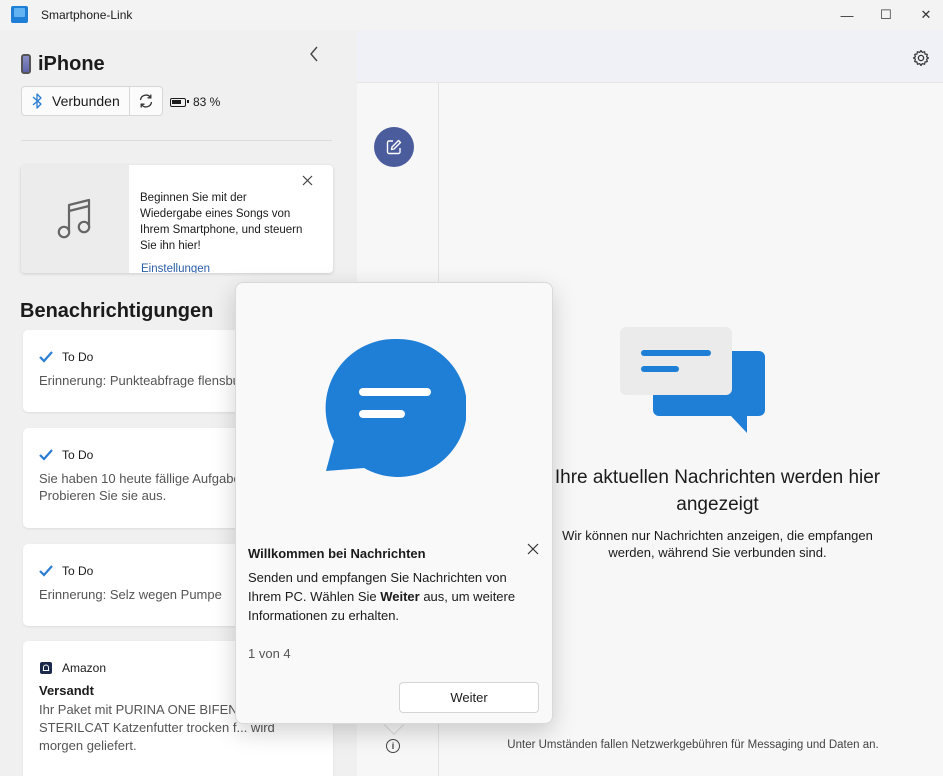  I want to click on battery-icon, so click(179, 102).